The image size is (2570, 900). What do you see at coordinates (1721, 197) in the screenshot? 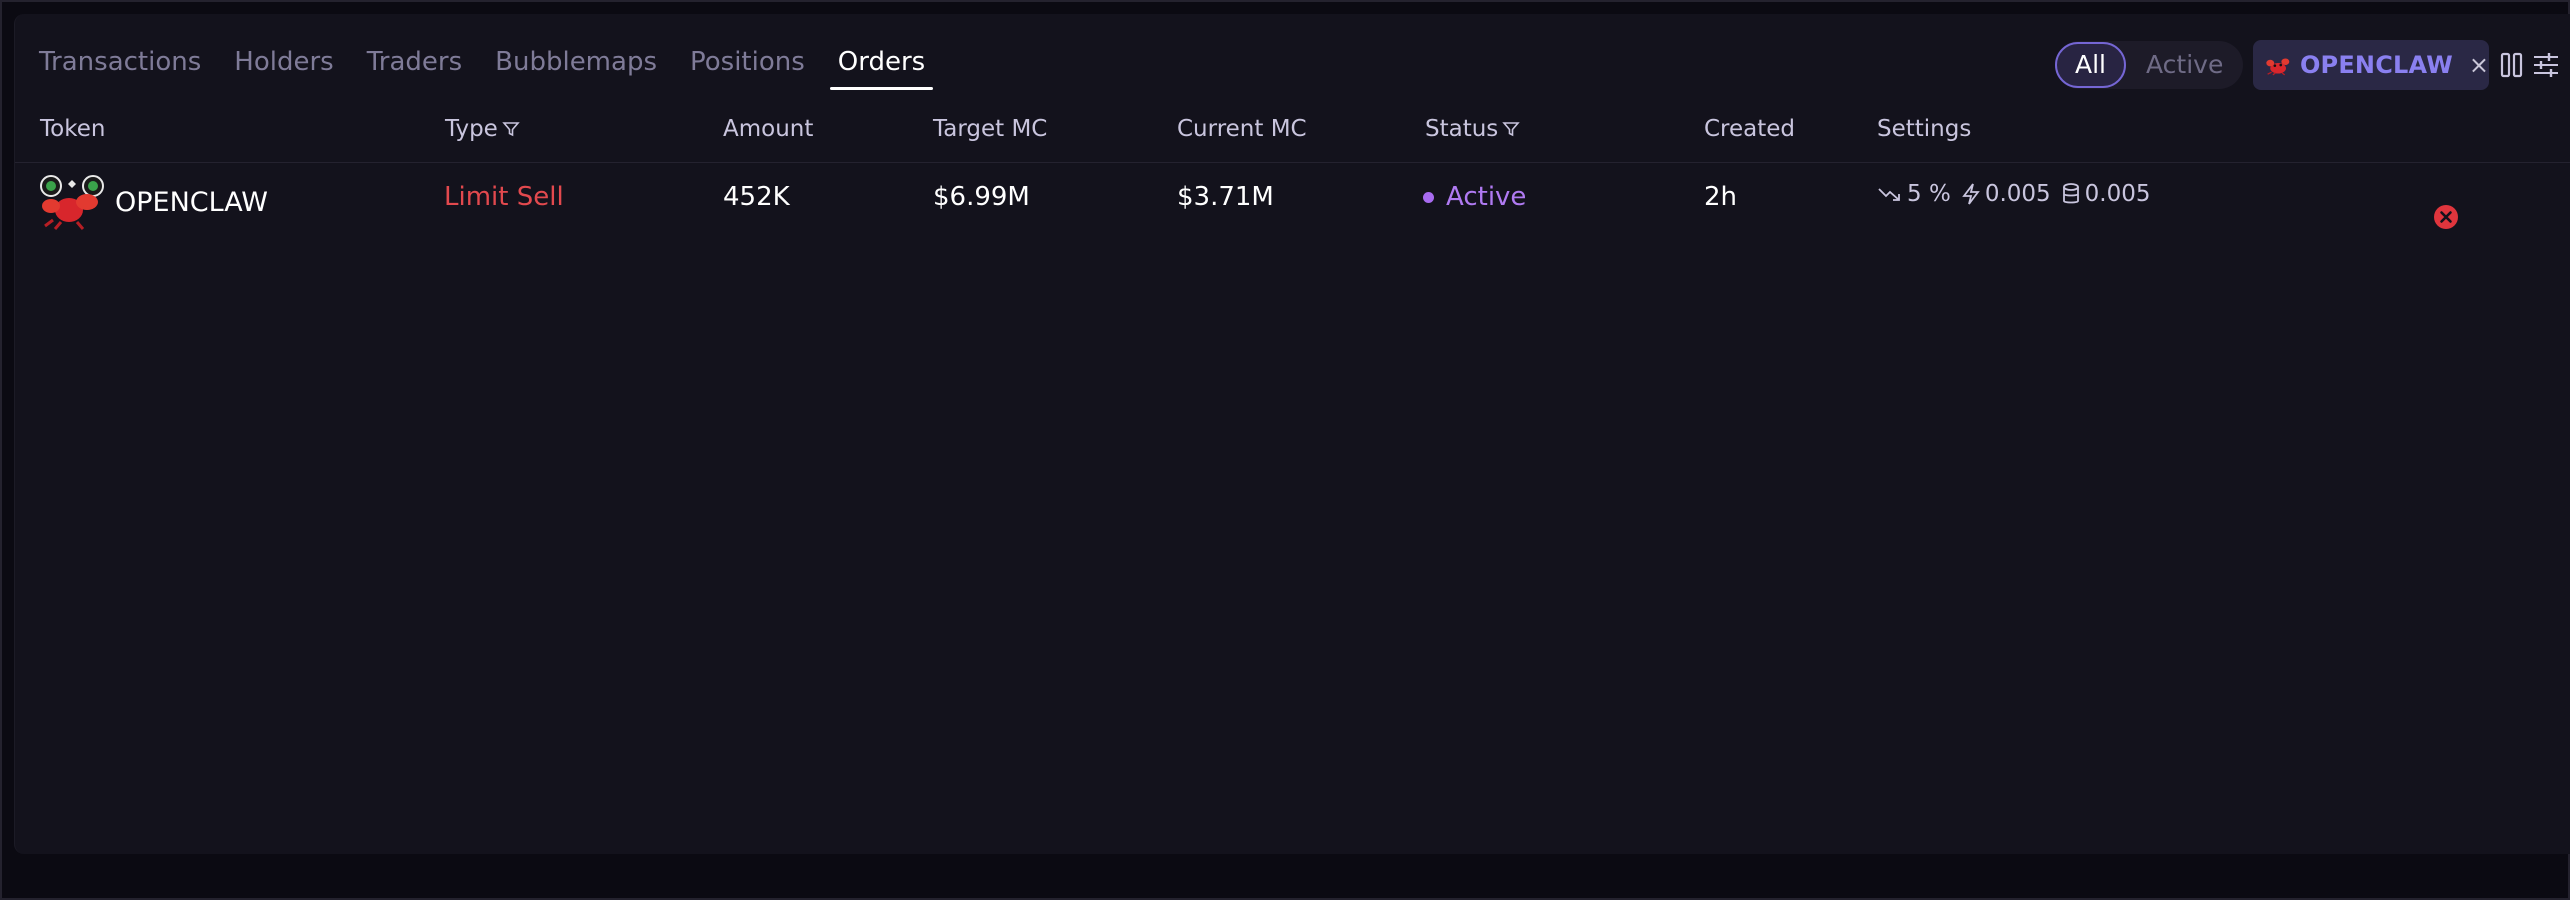
I see `created-time: 2h` at bounding box center [1721, 197].